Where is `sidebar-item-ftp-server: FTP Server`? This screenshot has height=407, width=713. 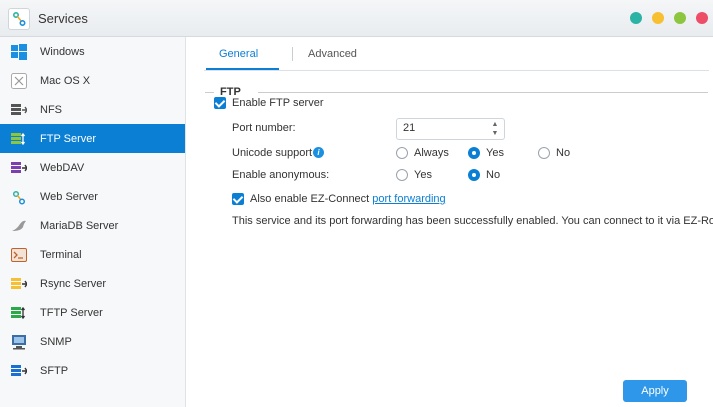 sidebar-item-ftp-server: FTP Server is located at coordinates (92, 138).